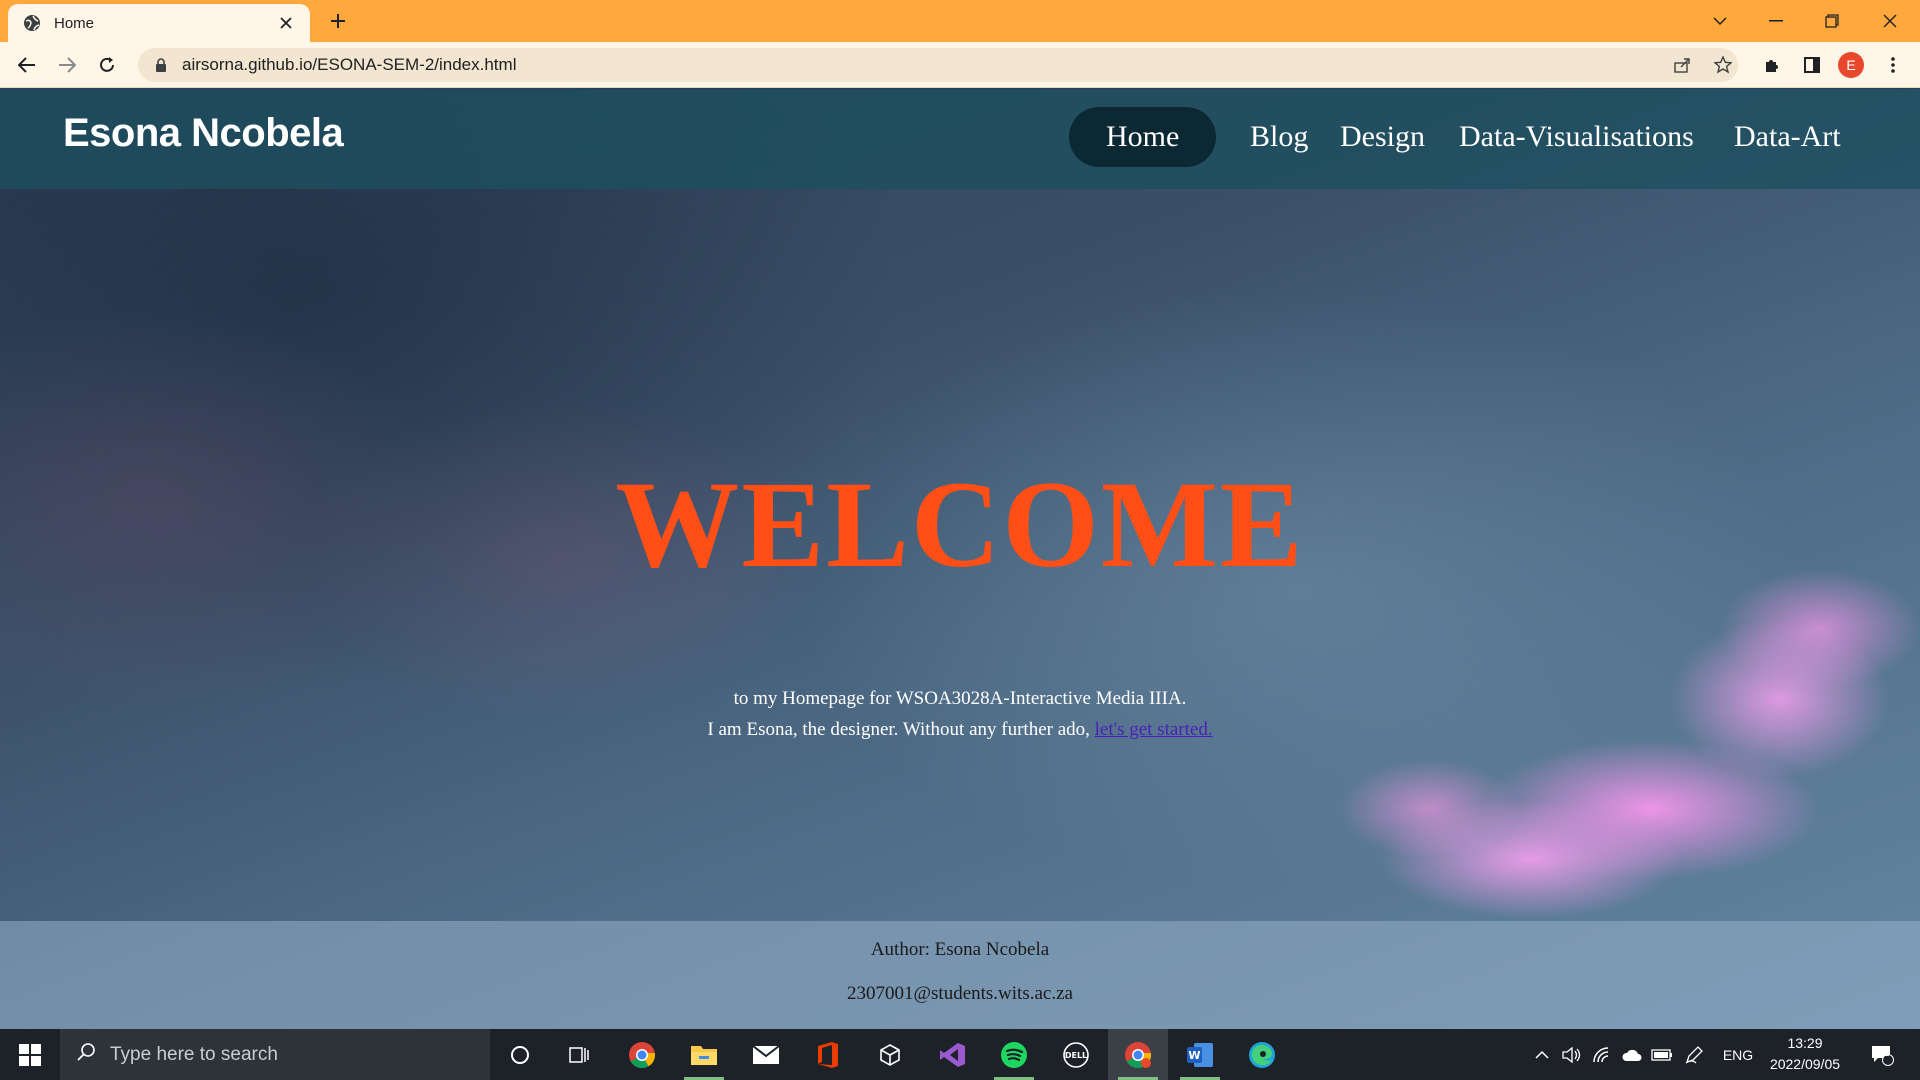 Image resolution: width=1920 pixels, height=1080 pixels. I want to click on taskbar-clock: 13:29 2022/09/05, so click(1805, 1054).